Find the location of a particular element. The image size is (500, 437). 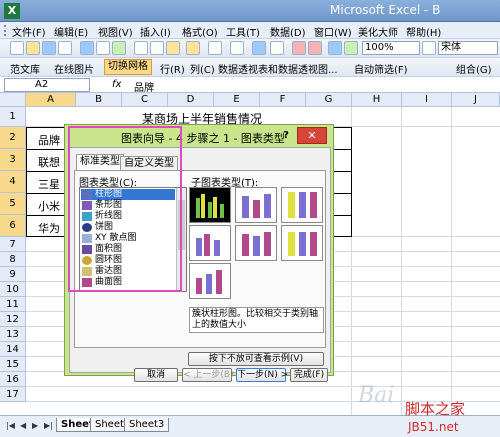

toggle-grid-button: 切换网格 is located at coordinates (128, 67).